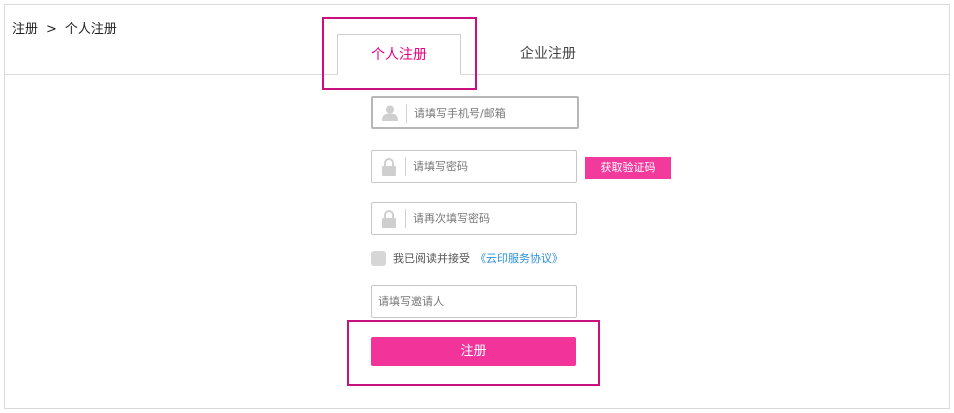 The width and height of the screenshot is (954, 413). Describe the element at coordinates (440, 166) in the screenshot. I see `password-placeholder: 请填写密码` at that location.